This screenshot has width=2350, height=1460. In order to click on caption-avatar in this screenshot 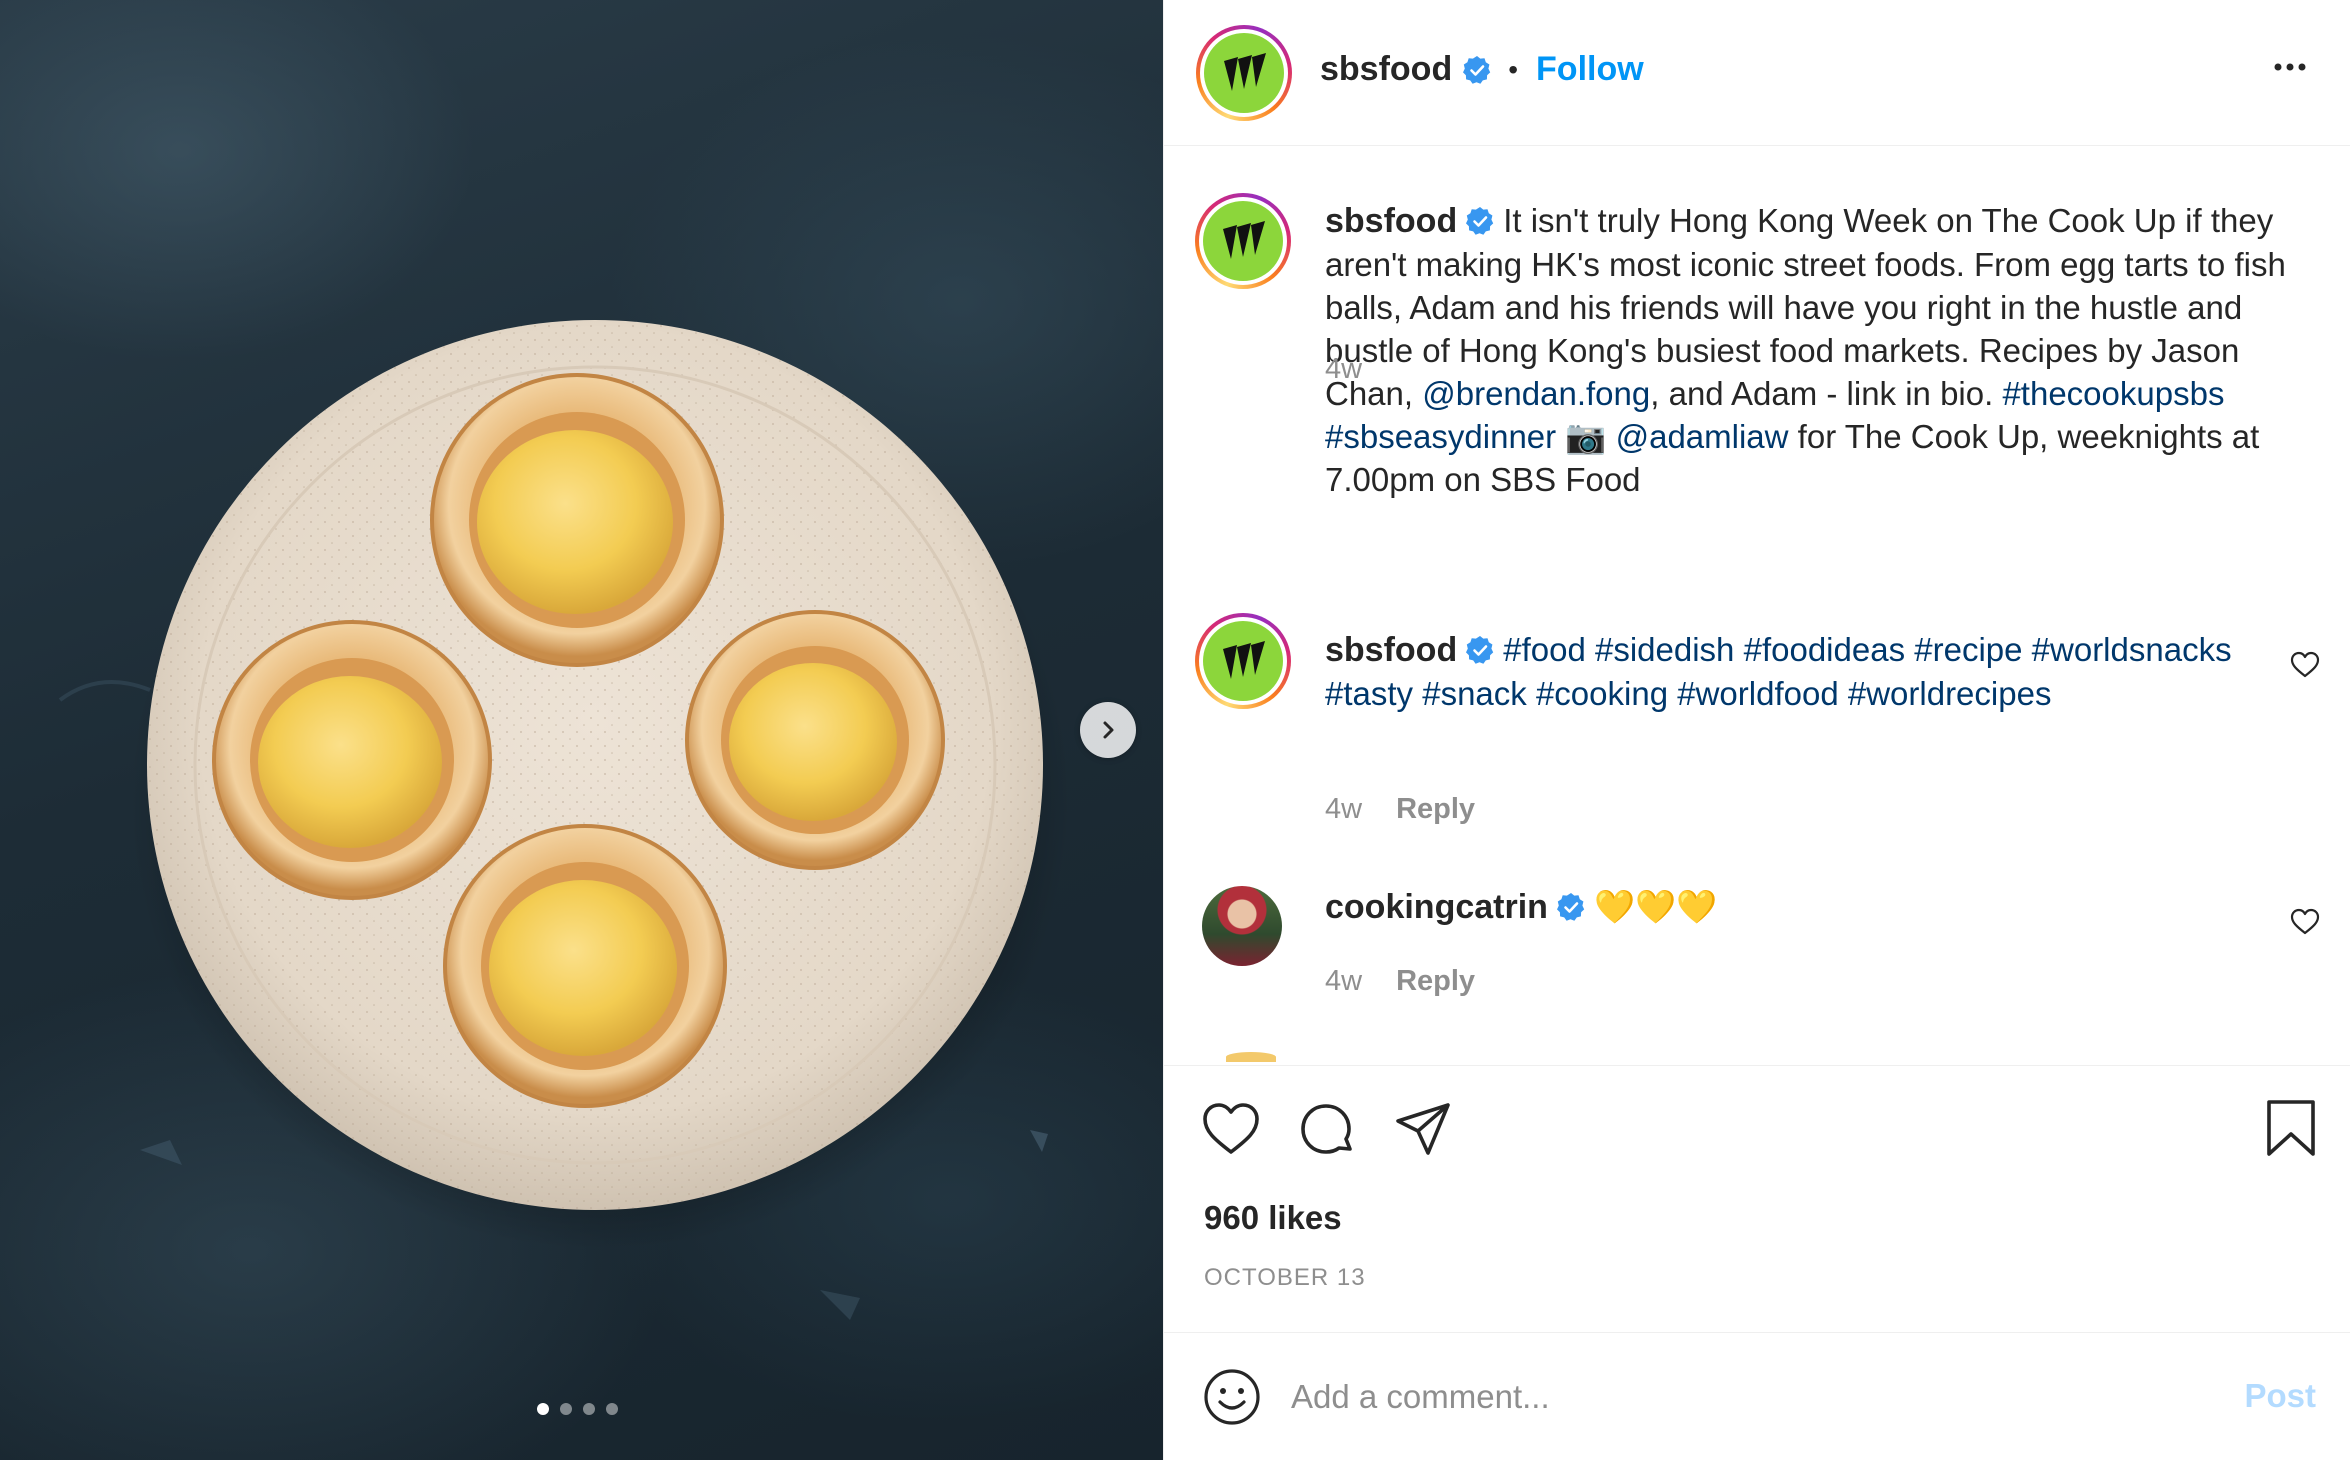, I will do `click(1243, 241)`.